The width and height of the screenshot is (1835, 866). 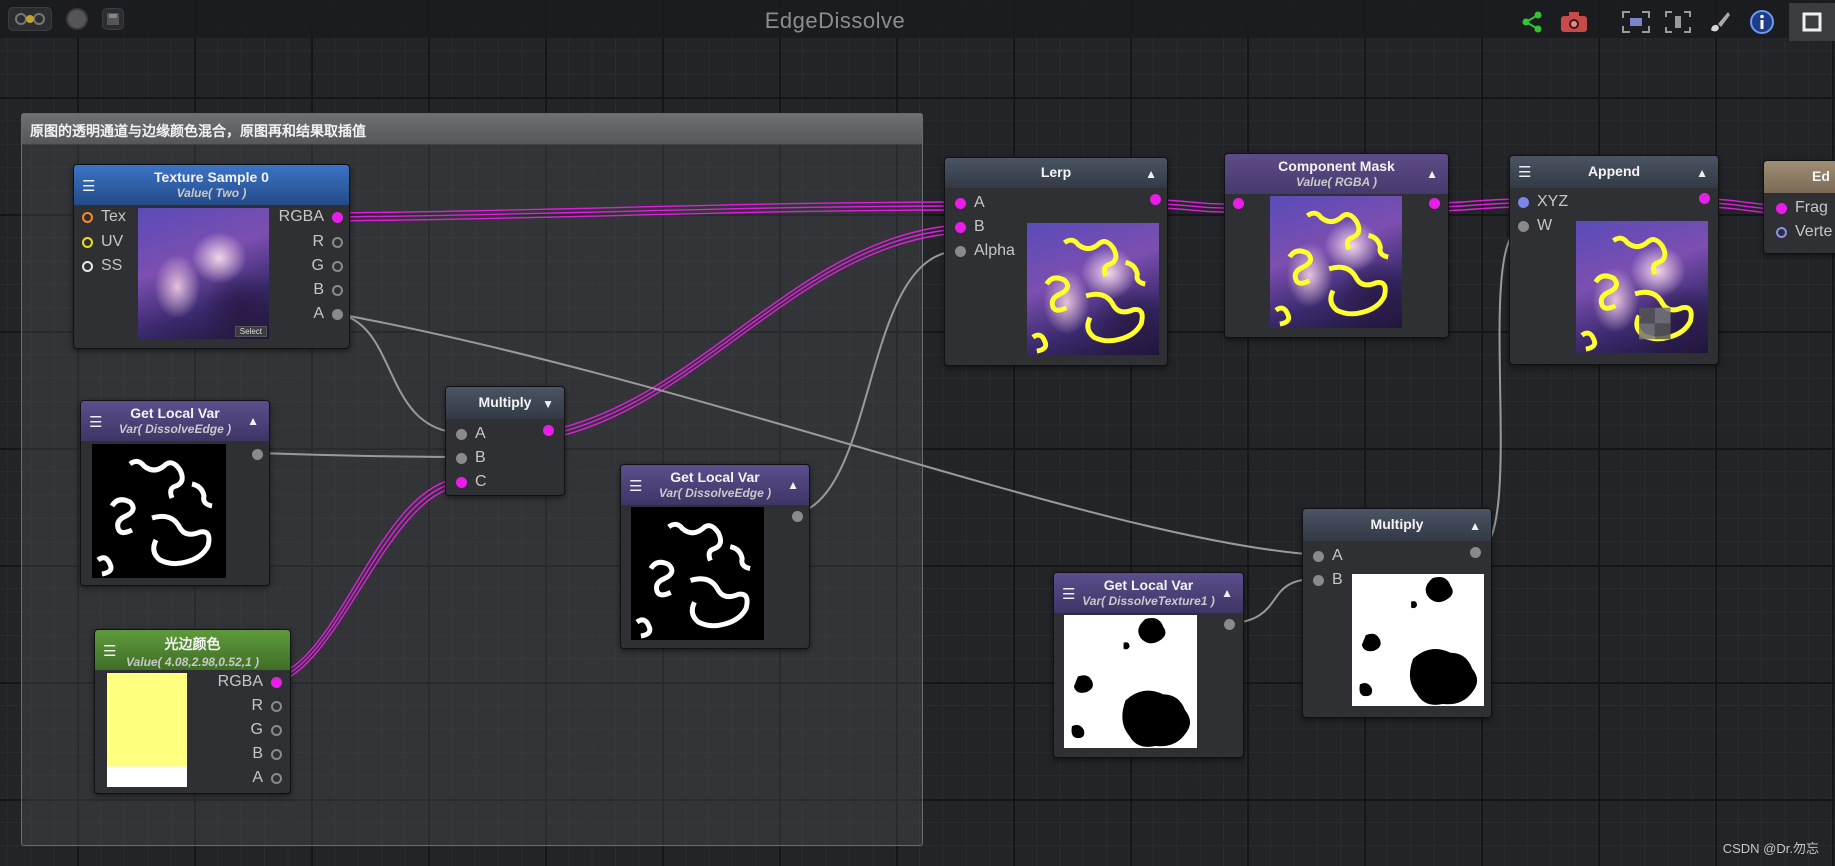 What do you see at coordinates (1614, 260) in the screenshot?
I see `append-node: ☰ Append ▲ XYZ W` at bounding box center [1614, 260].